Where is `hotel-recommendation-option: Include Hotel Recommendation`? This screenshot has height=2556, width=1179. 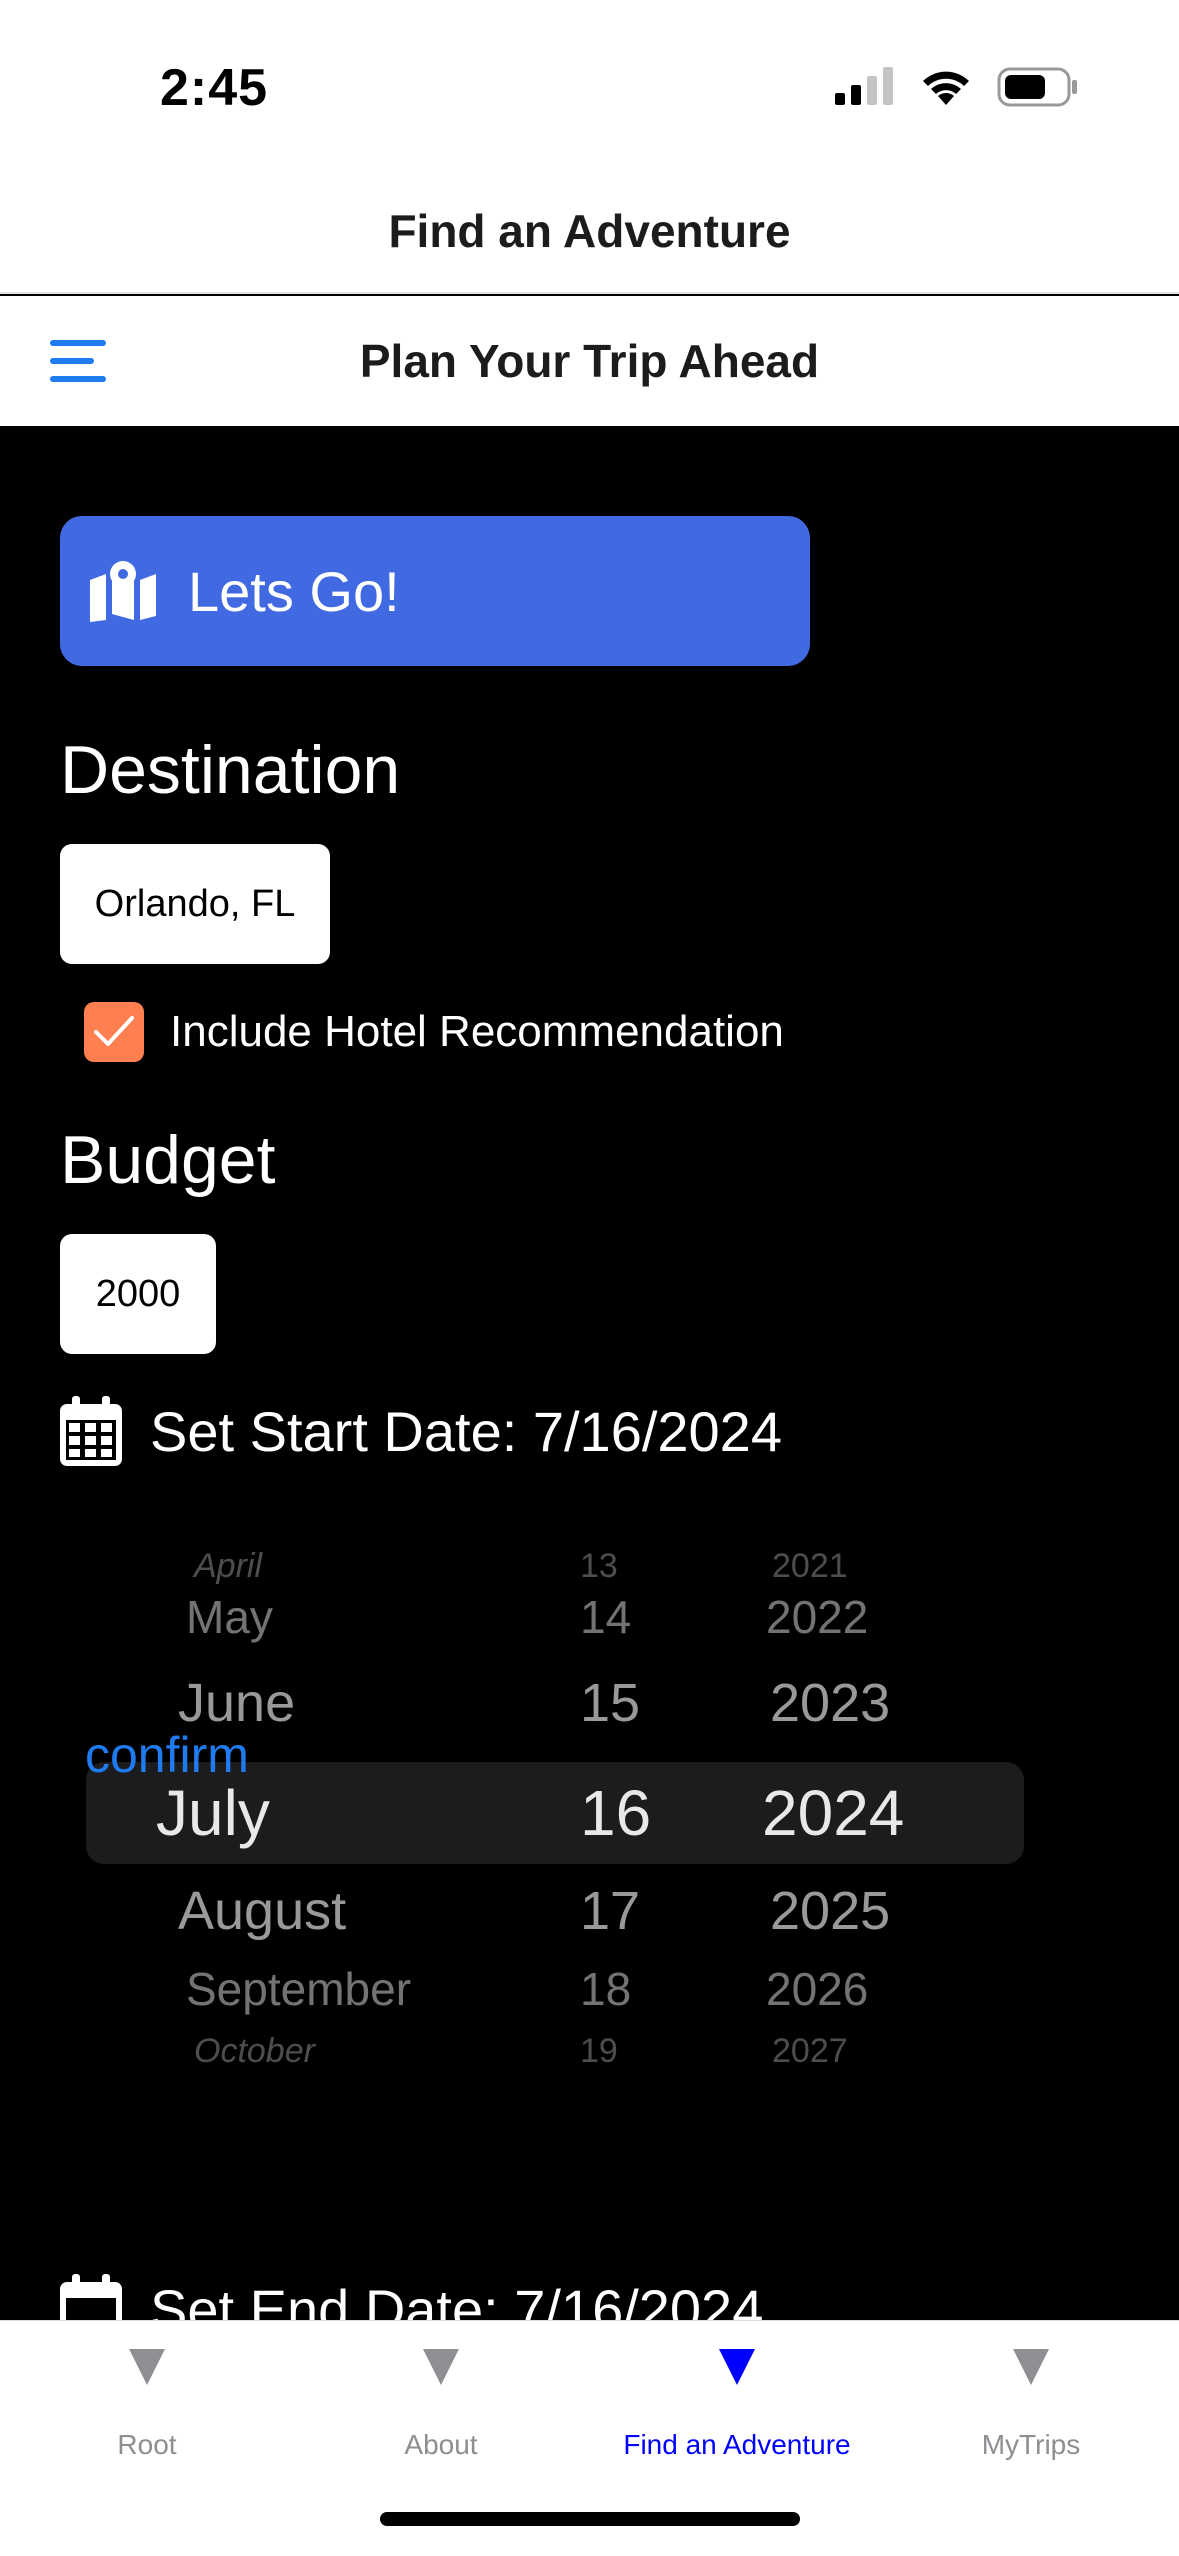
hotel-recommendation-option: Include Hotel Recommendation is located at coordinates (434, 1032).